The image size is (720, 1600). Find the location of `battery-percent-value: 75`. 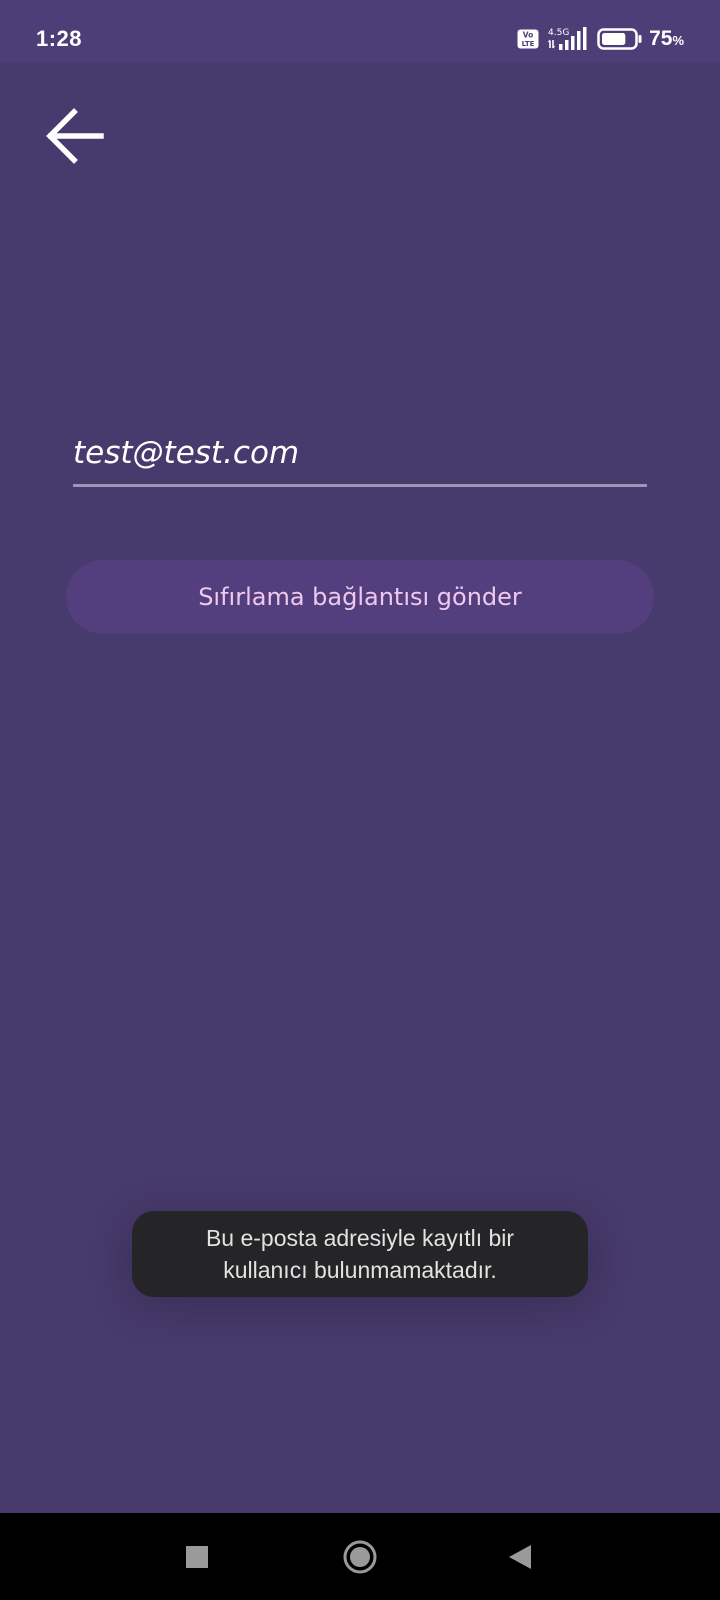

battery-percent-value: 75 is located at coordinates (661, 38).